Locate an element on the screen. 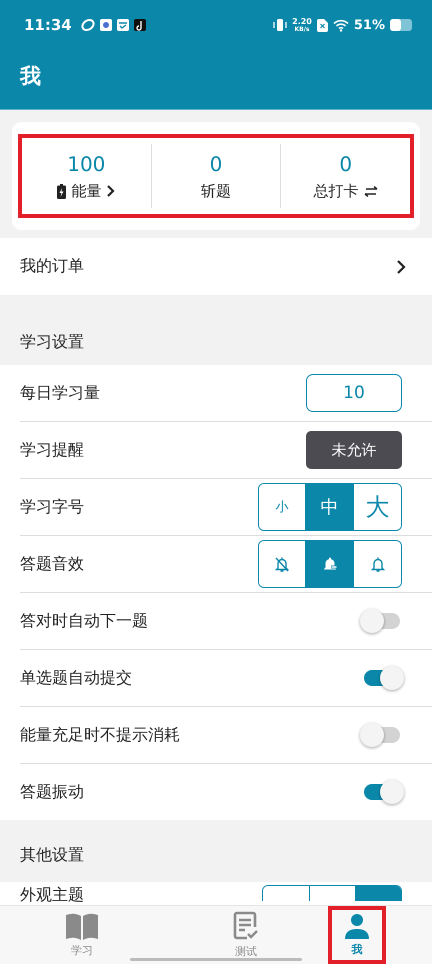 The image size is (432, 964). setting-label: 答题振动 is located at coordinates (52, 792).